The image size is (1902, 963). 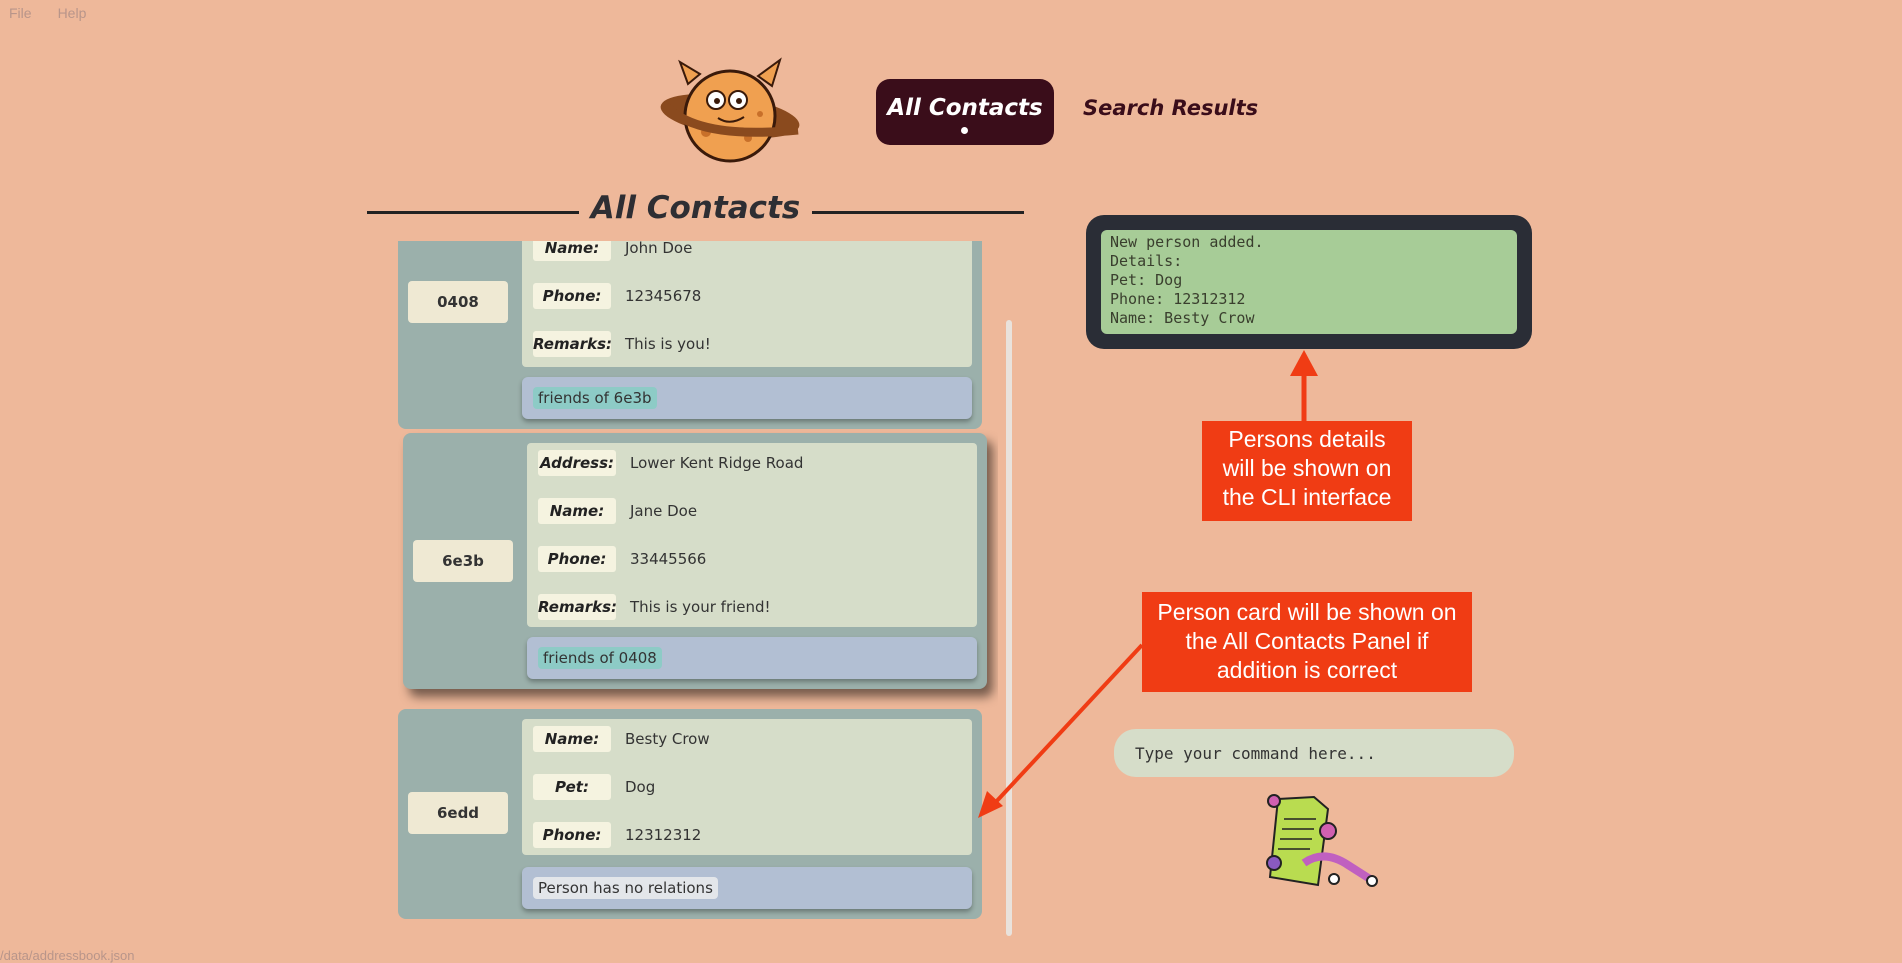 I want to click on status-bar-path: /data/addressbook.json, so click(x=67, y=955).